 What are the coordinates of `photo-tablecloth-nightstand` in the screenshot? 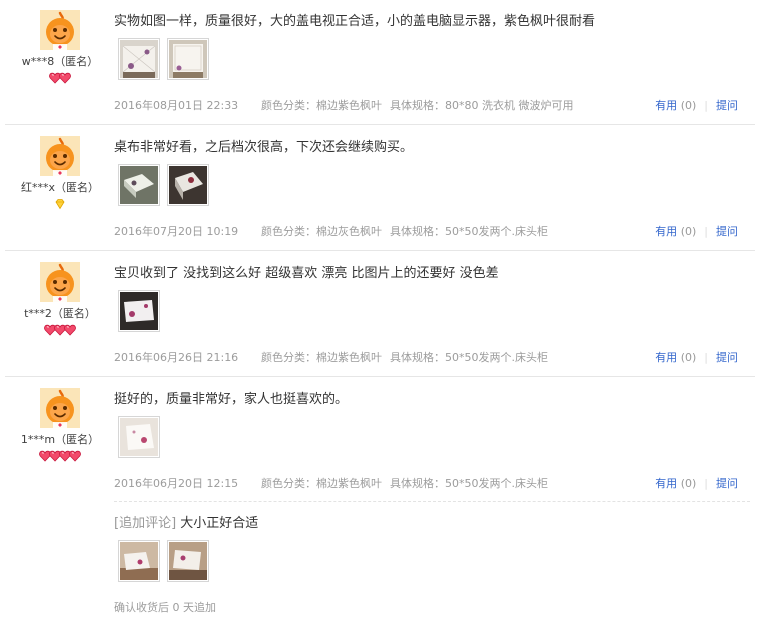 It's located at (139, 185).